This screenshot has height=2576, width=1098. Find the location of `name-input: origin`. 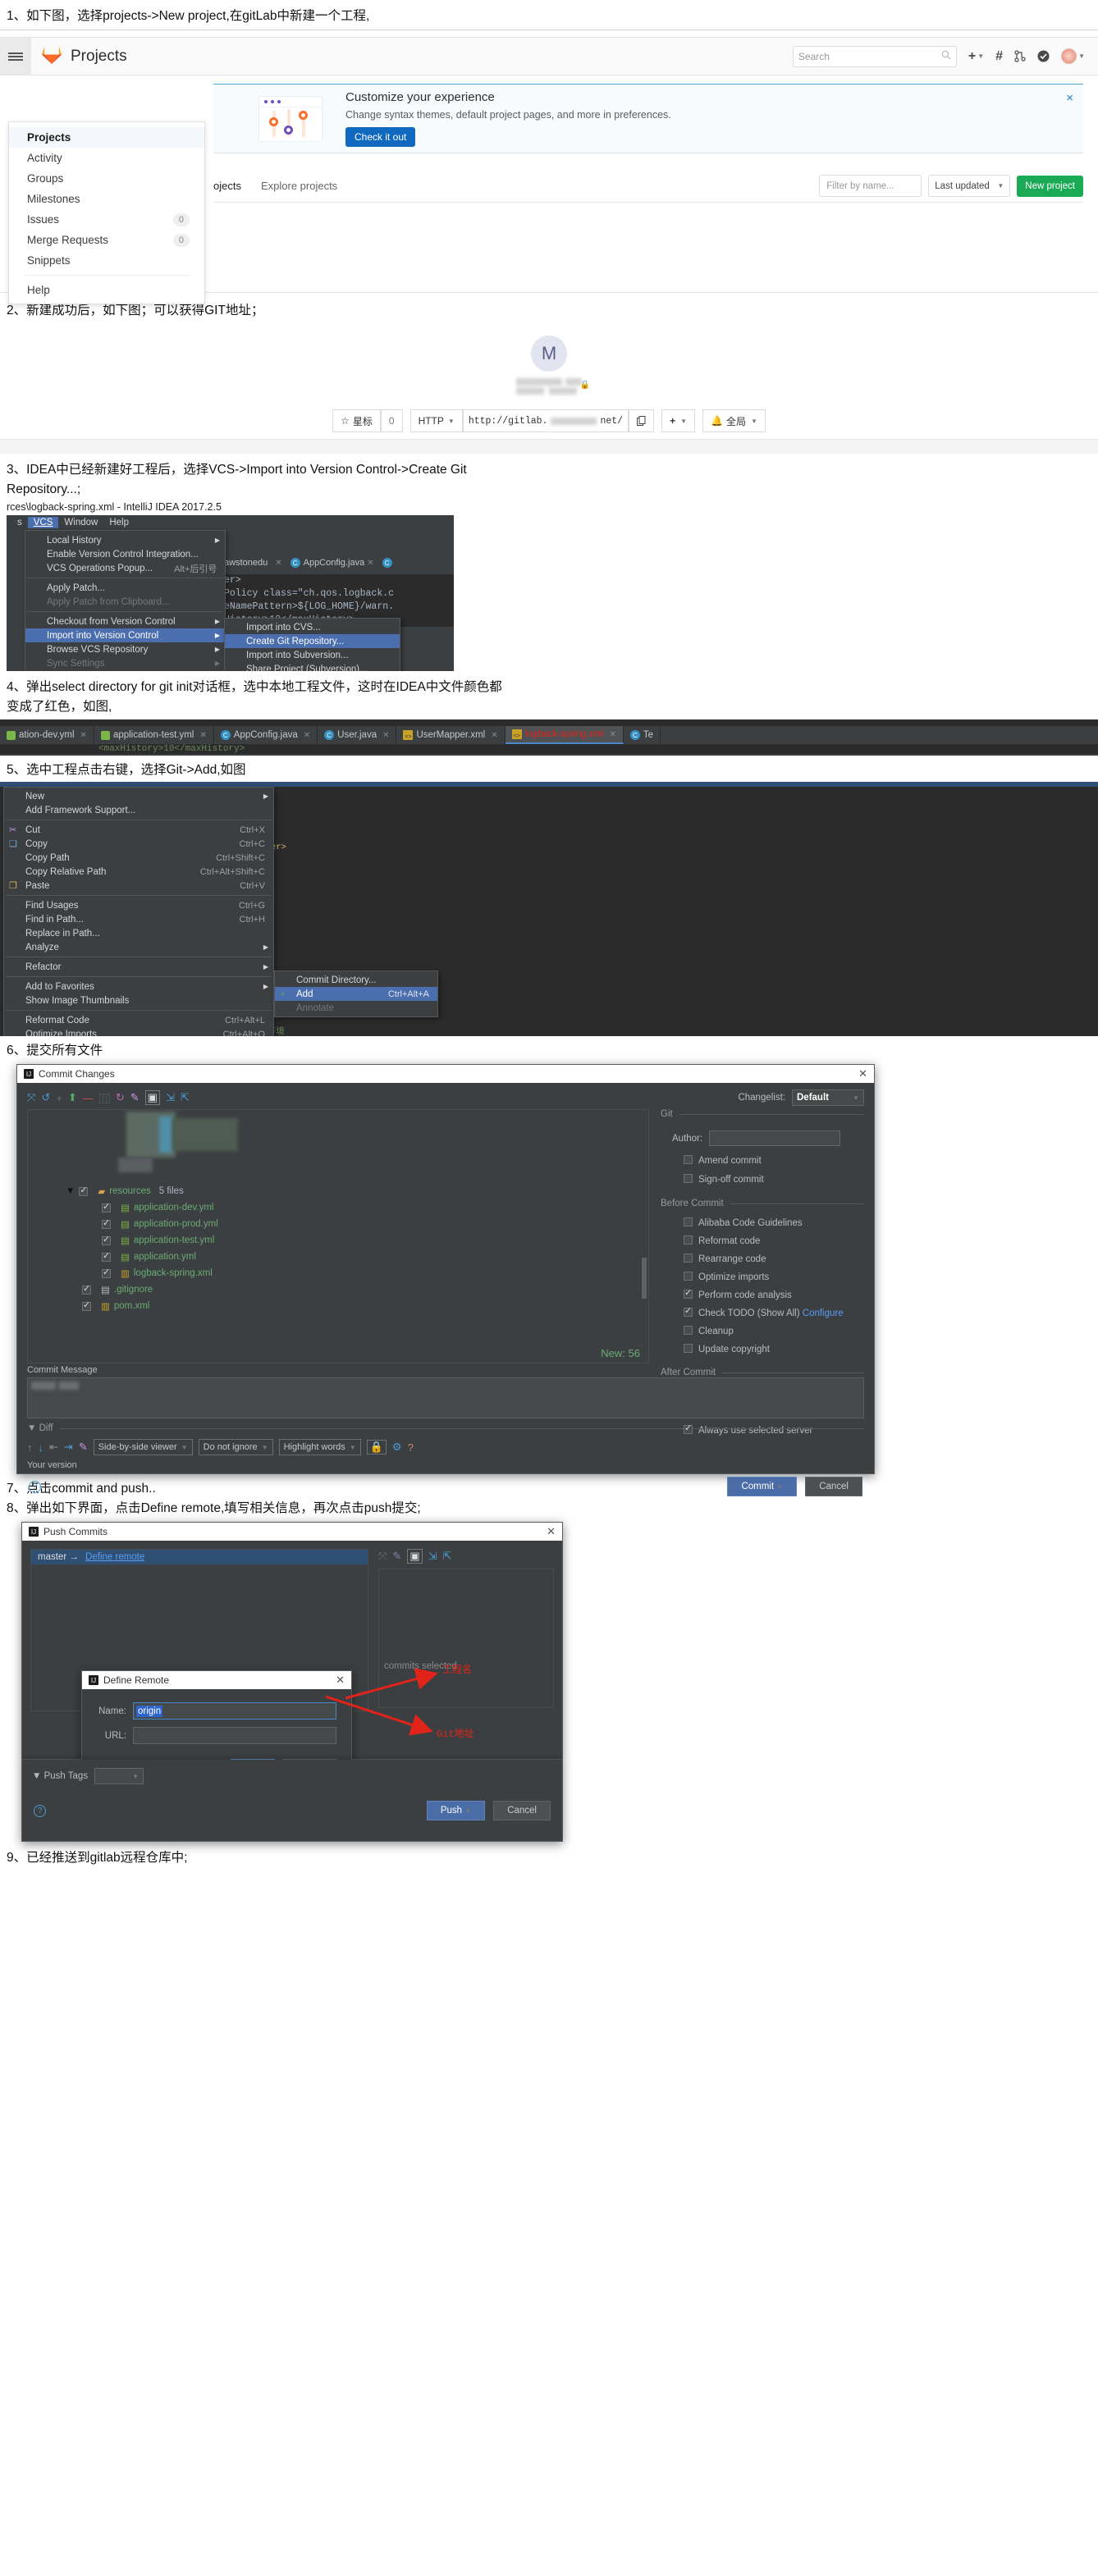

name-input: origin is located at coordinates (235, 1711).